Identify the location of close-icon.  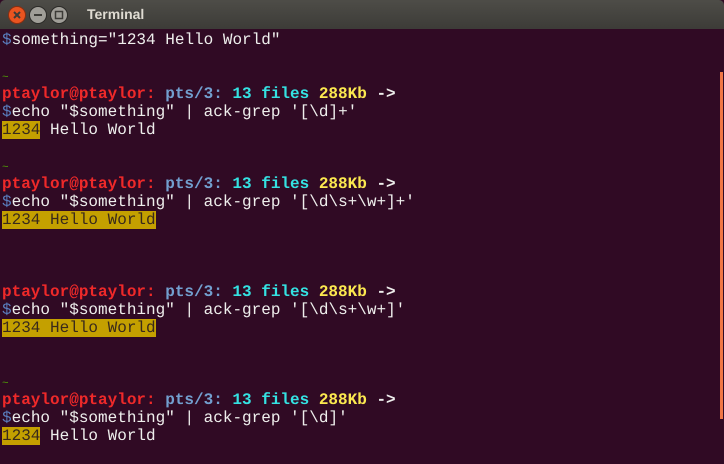
(17, 15).